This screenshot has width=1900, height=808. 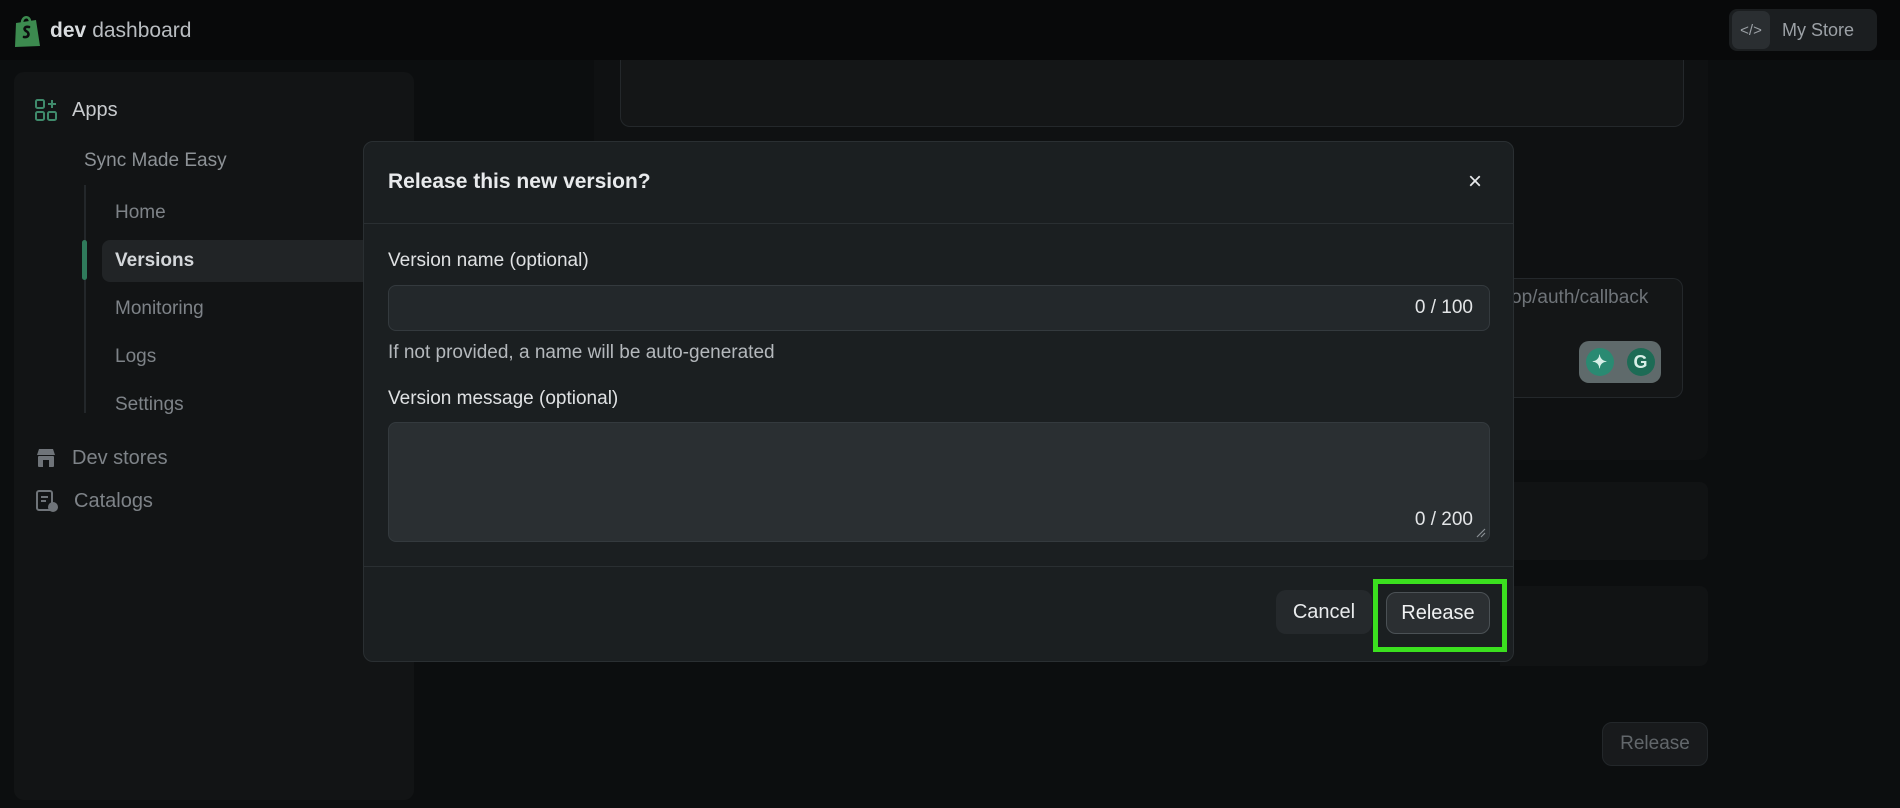 What do you see at coordinates (140, 213) in the screenshot?
I see `sidebar-item-home: Home` at bounding box center [140, 213].